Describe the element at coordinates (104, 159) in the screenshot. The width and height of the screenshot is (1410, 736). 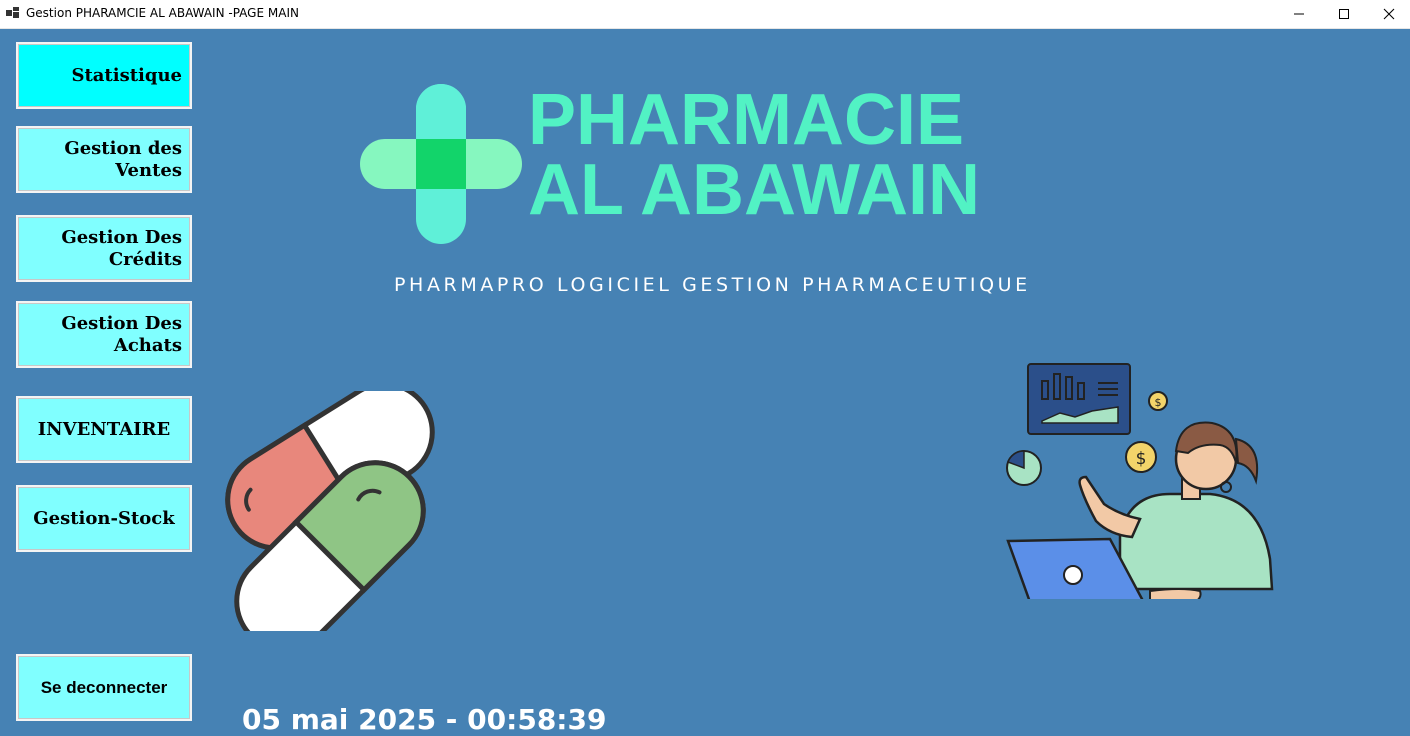
I see `gestion-ventes-button: Gestion des Ventes` at that location.